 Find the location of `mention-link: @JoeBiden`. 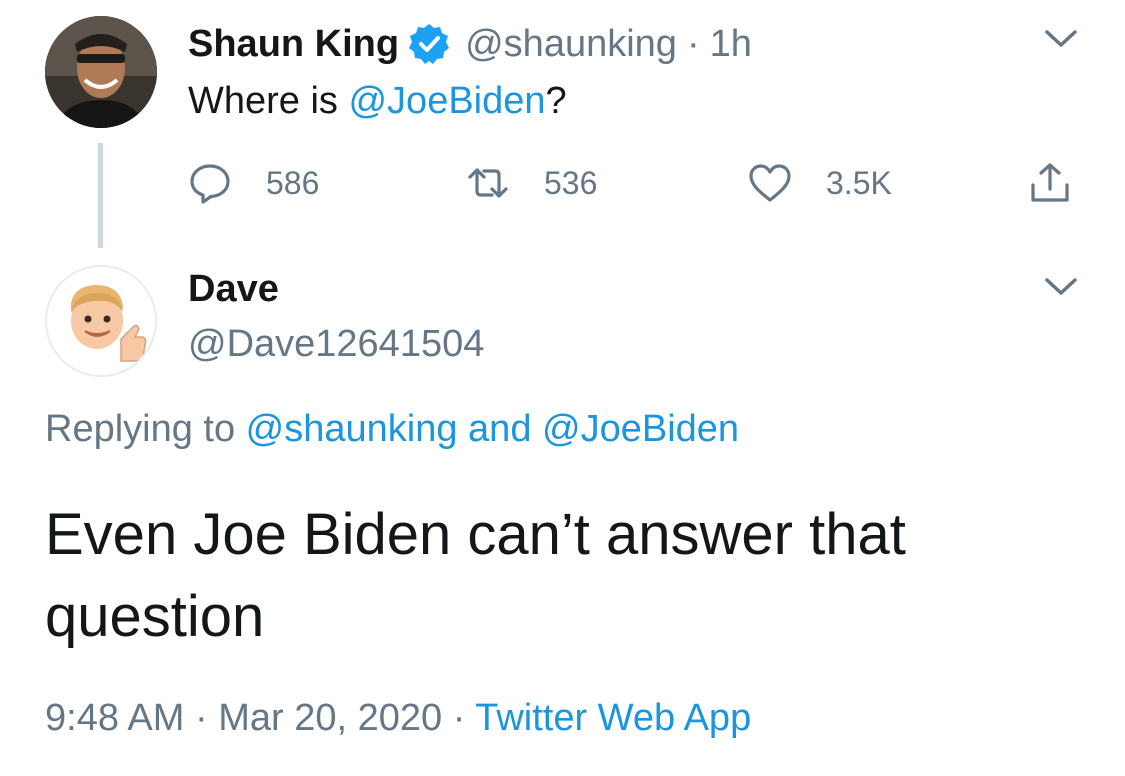

mention-link: @JoeBiden is located at coordinates (446, 101).